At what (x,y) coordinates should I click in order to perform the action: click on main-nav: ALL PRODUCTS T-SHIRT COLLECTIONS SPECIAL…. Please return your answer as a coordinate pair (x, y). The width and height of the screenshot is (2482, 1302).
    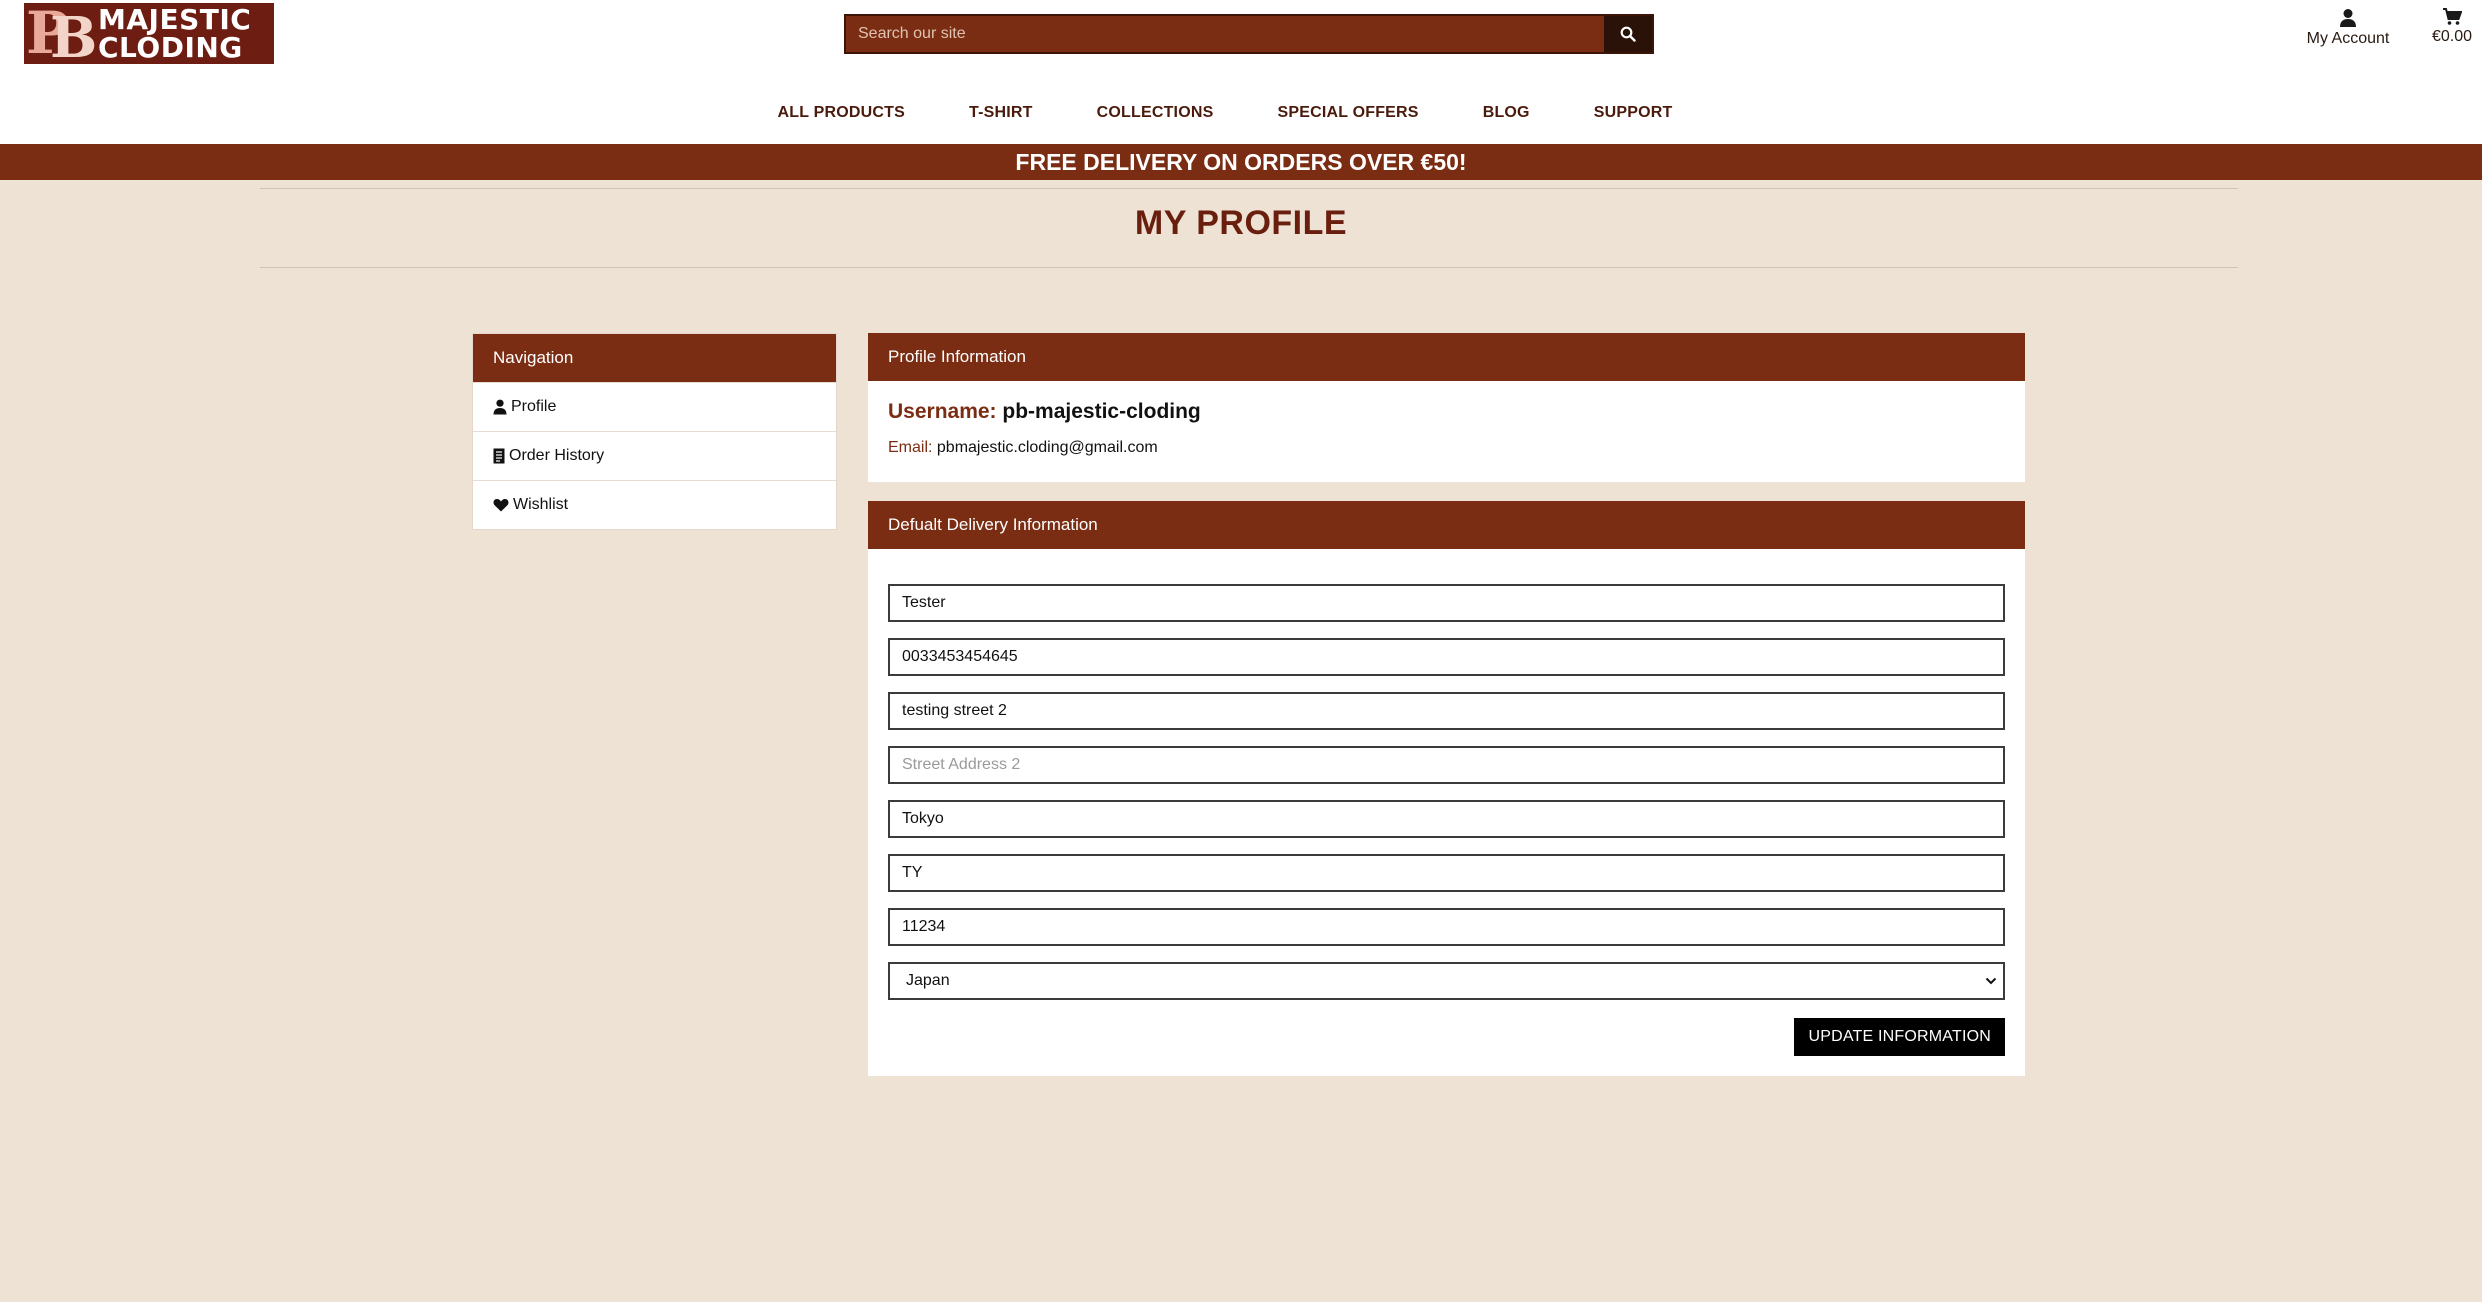
    Looking at the image, I should click on (1241, 116).